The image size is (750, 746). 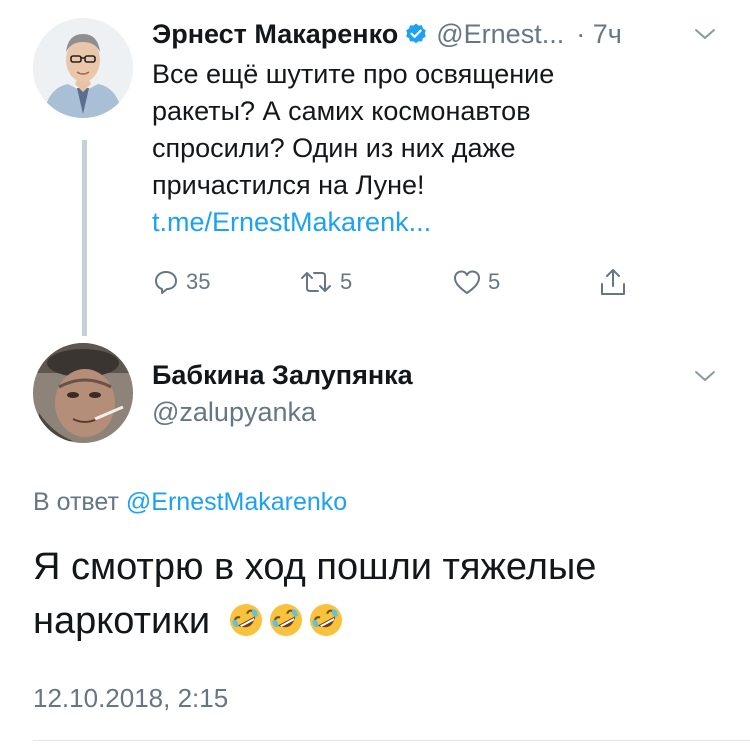 I want to click on tweet-text-line: Все ещё шутите про освящение, so click(x=353, y=74).